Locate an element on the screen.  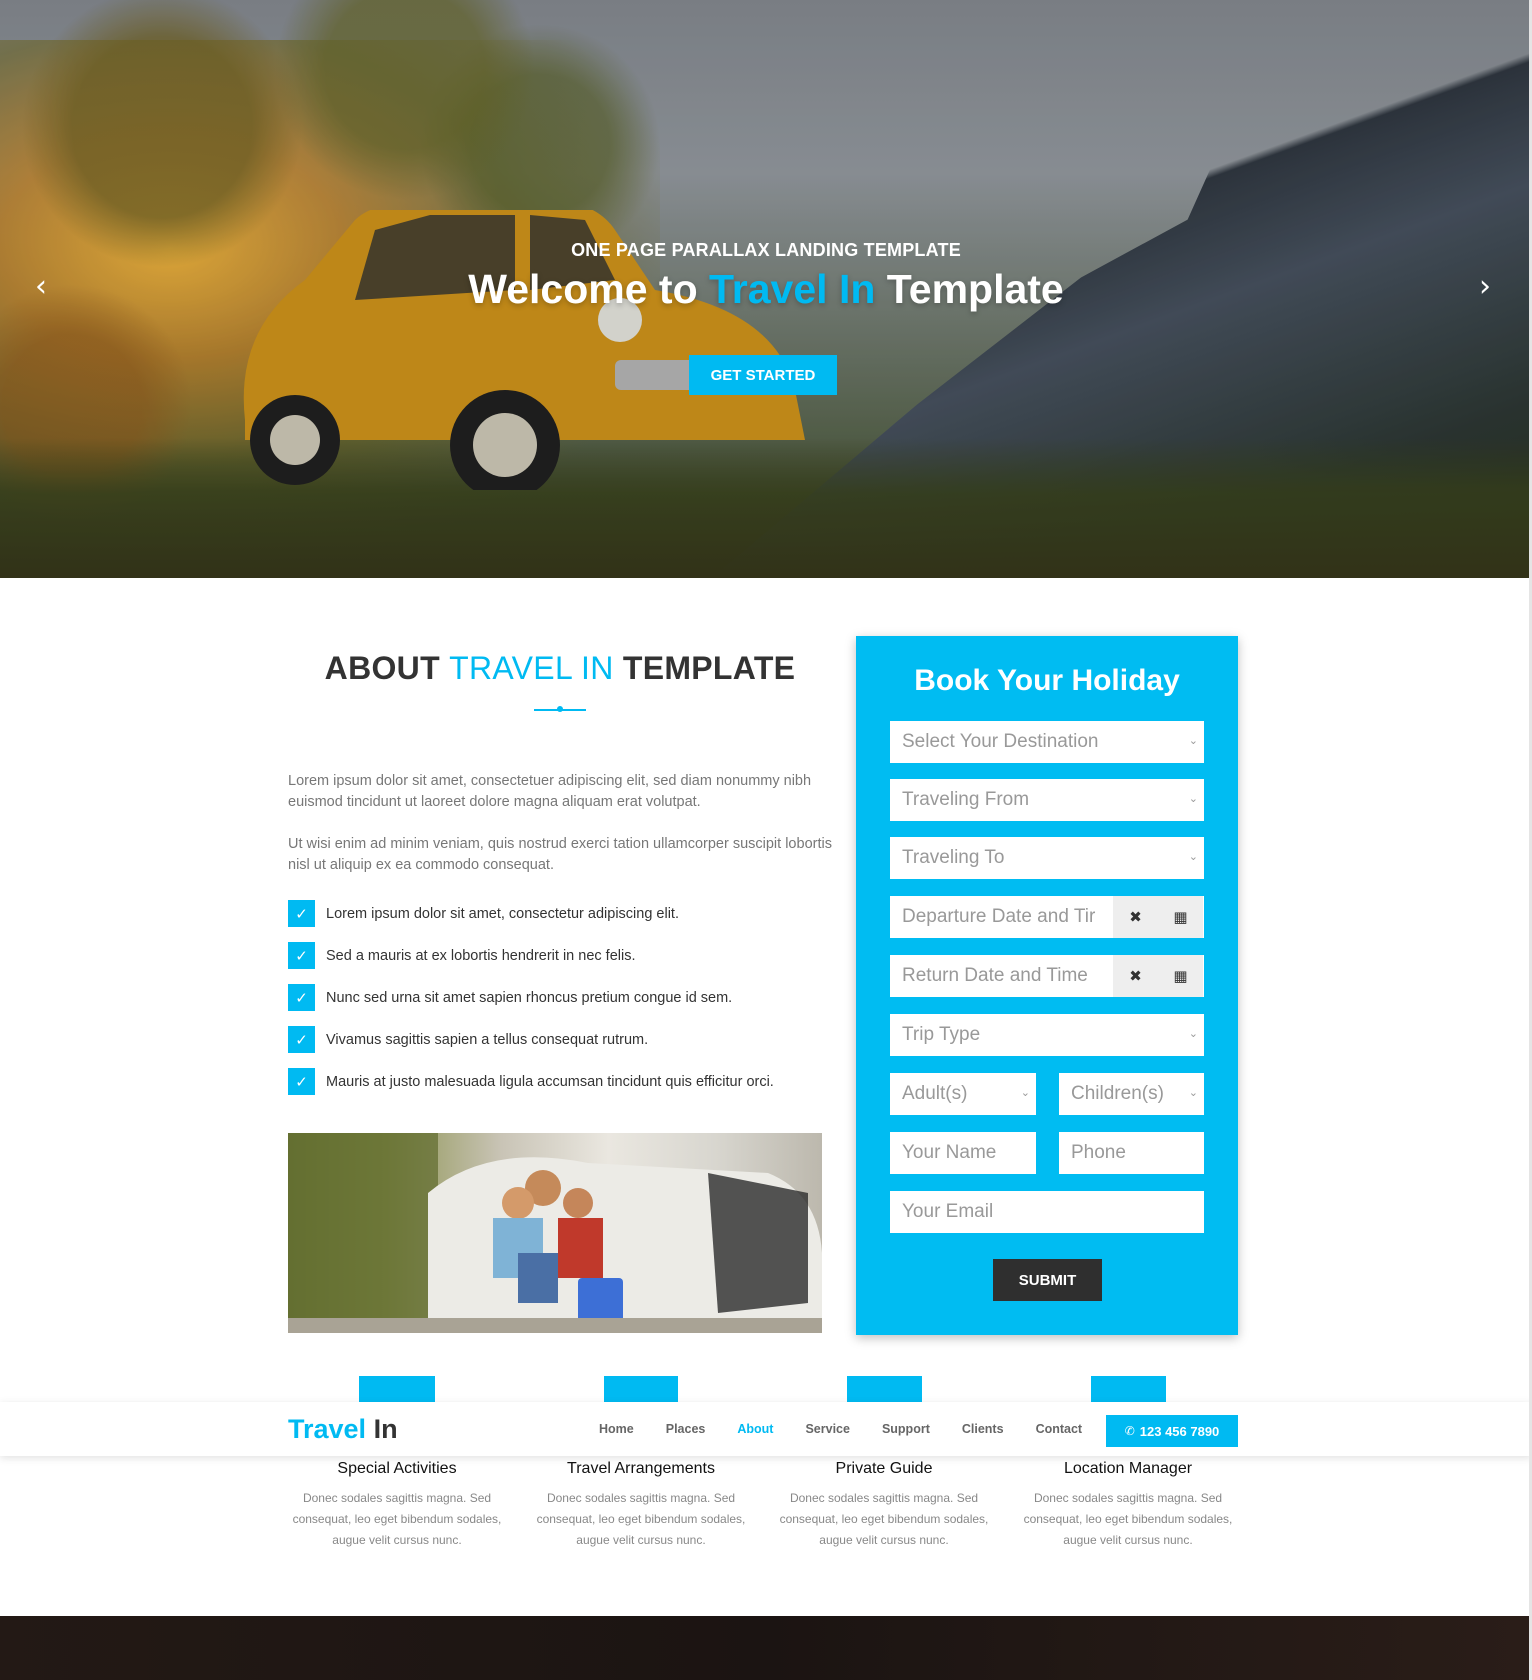
hero-title: Welcome to Travel In Template is located at coordinates (766, 289).